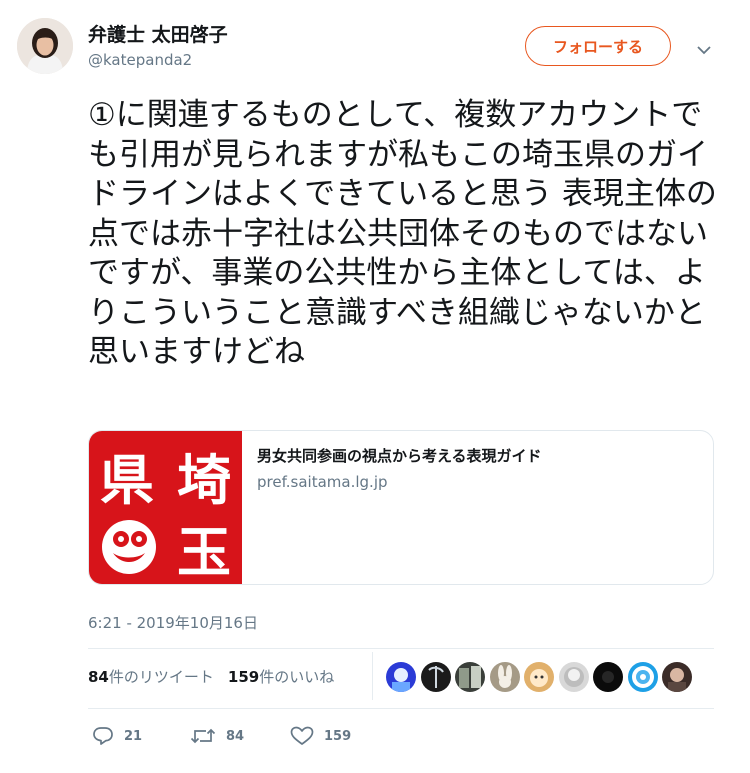 This screenshot has height=773, width=750. What do you see at coordinates (127, 480) in the screenshot?
I see `svg-text: 県` at bounding box center [127, 480].